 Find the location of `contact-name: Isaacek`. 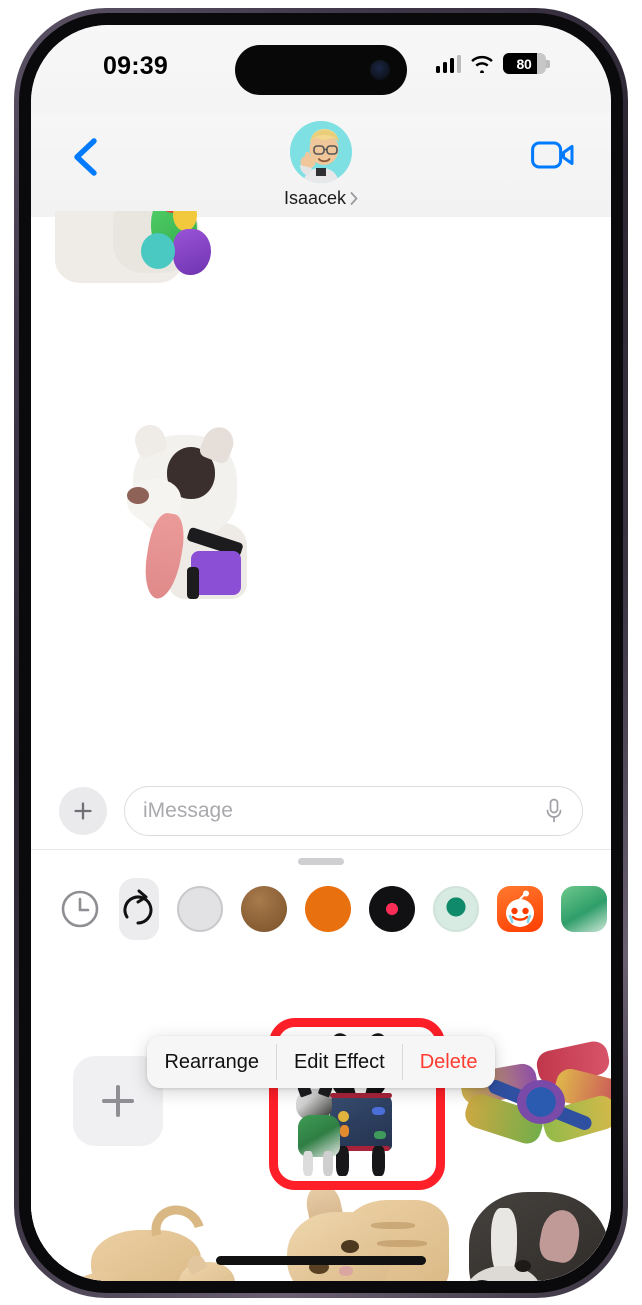

contact-name: Isaacek is located at coordinates (315, 198).